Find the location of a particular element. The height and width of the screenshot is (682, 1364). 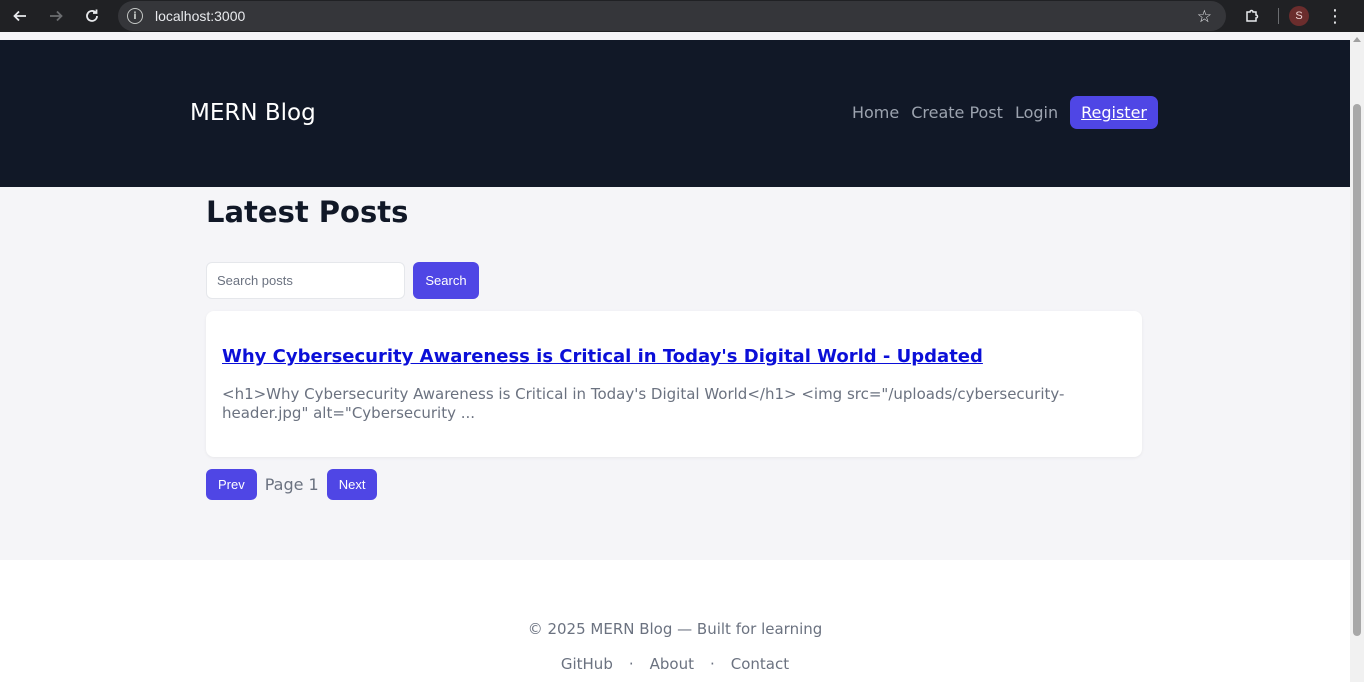

prev-page-button: Prev is located at coordinates (231, 484).